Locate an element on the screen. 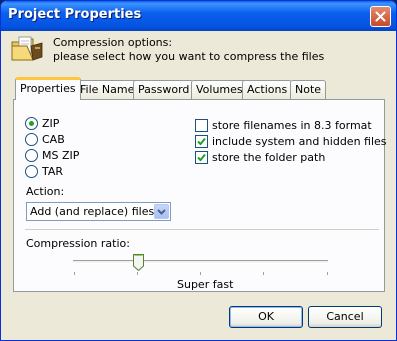 The height and width of the screenshot is (341, 397). compression-slider-thumb is located at coordinates (138, 262).